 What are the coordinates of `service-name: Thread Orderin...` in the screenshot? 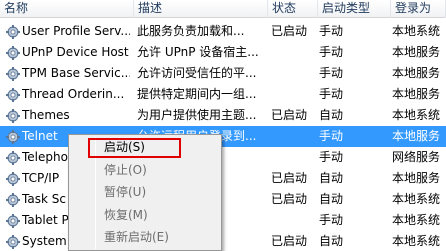 It's located at (73, 94).